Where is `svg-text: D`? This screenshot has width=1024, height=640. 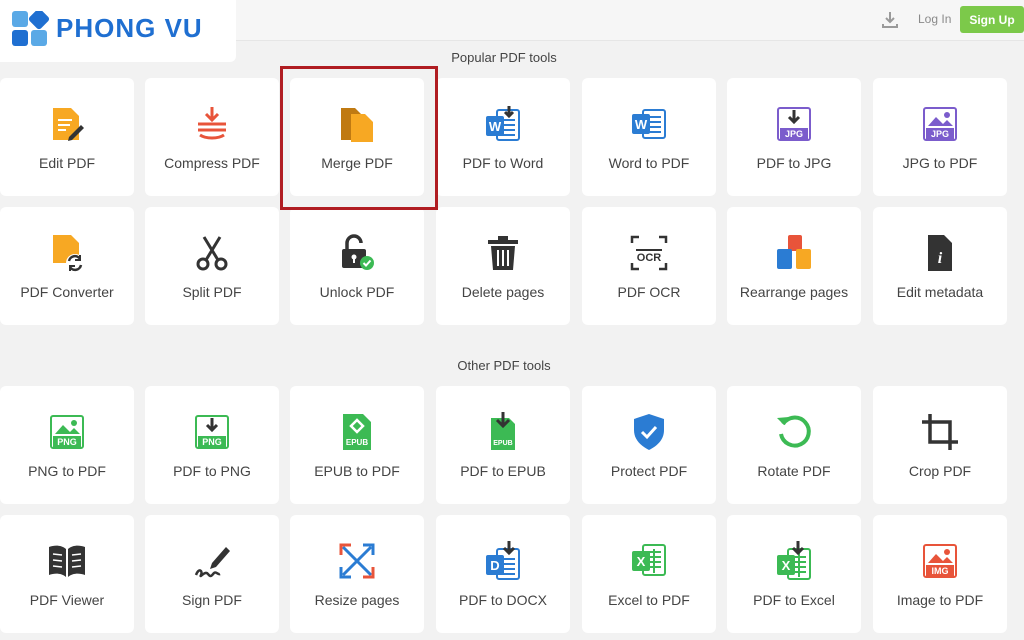 svg-text: D is located at coordinates (494, 565).